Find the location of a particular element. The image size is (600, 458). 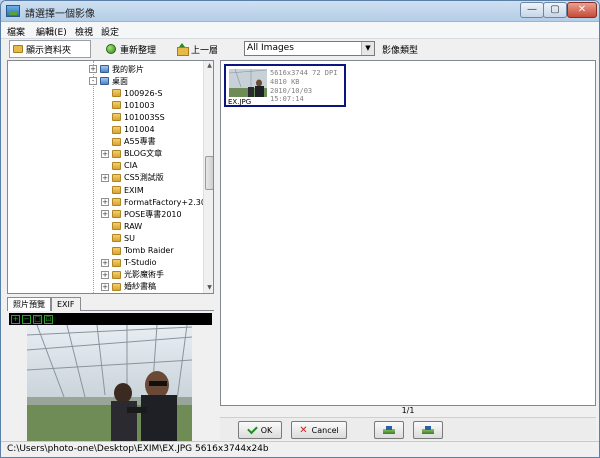

preview-tabs: 照片預覽 EXIF is located at coordinates (110, 304).